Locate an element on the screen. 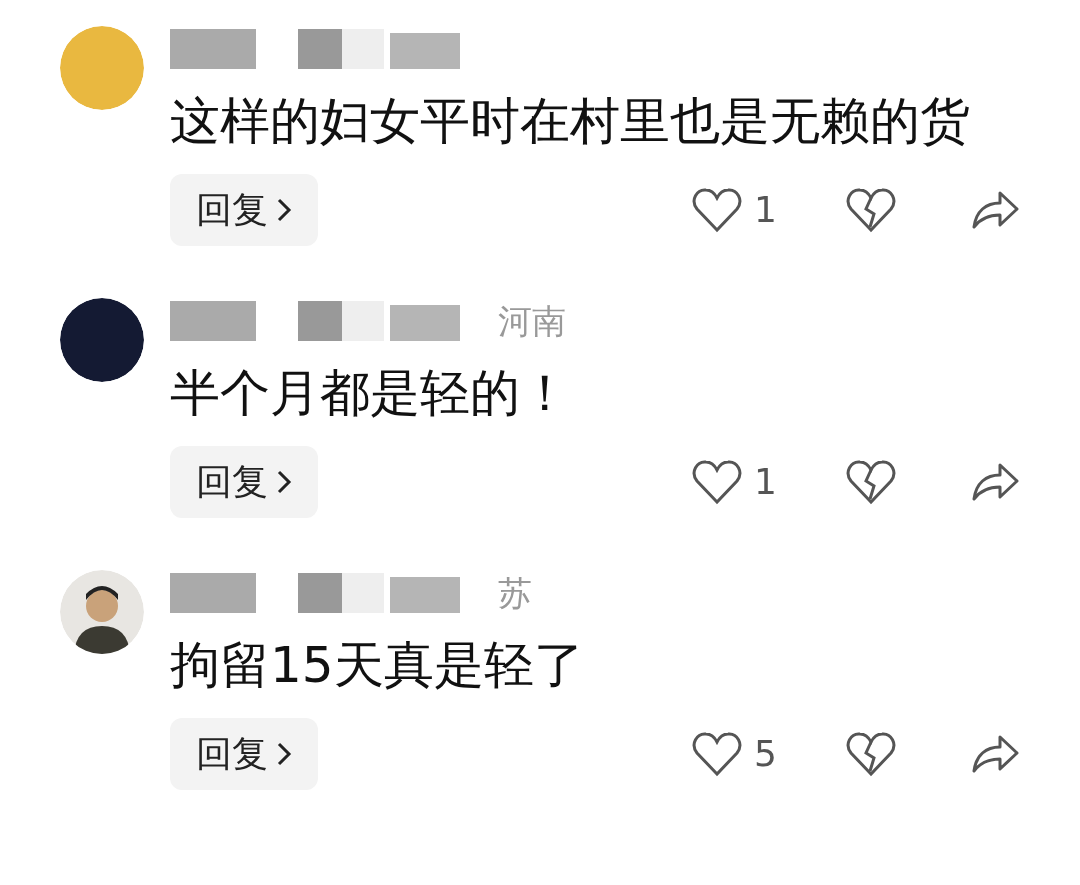 The image size is (1080, 885). comment-text: 半个月都是轻的！ is located at coordinates (370, 393).